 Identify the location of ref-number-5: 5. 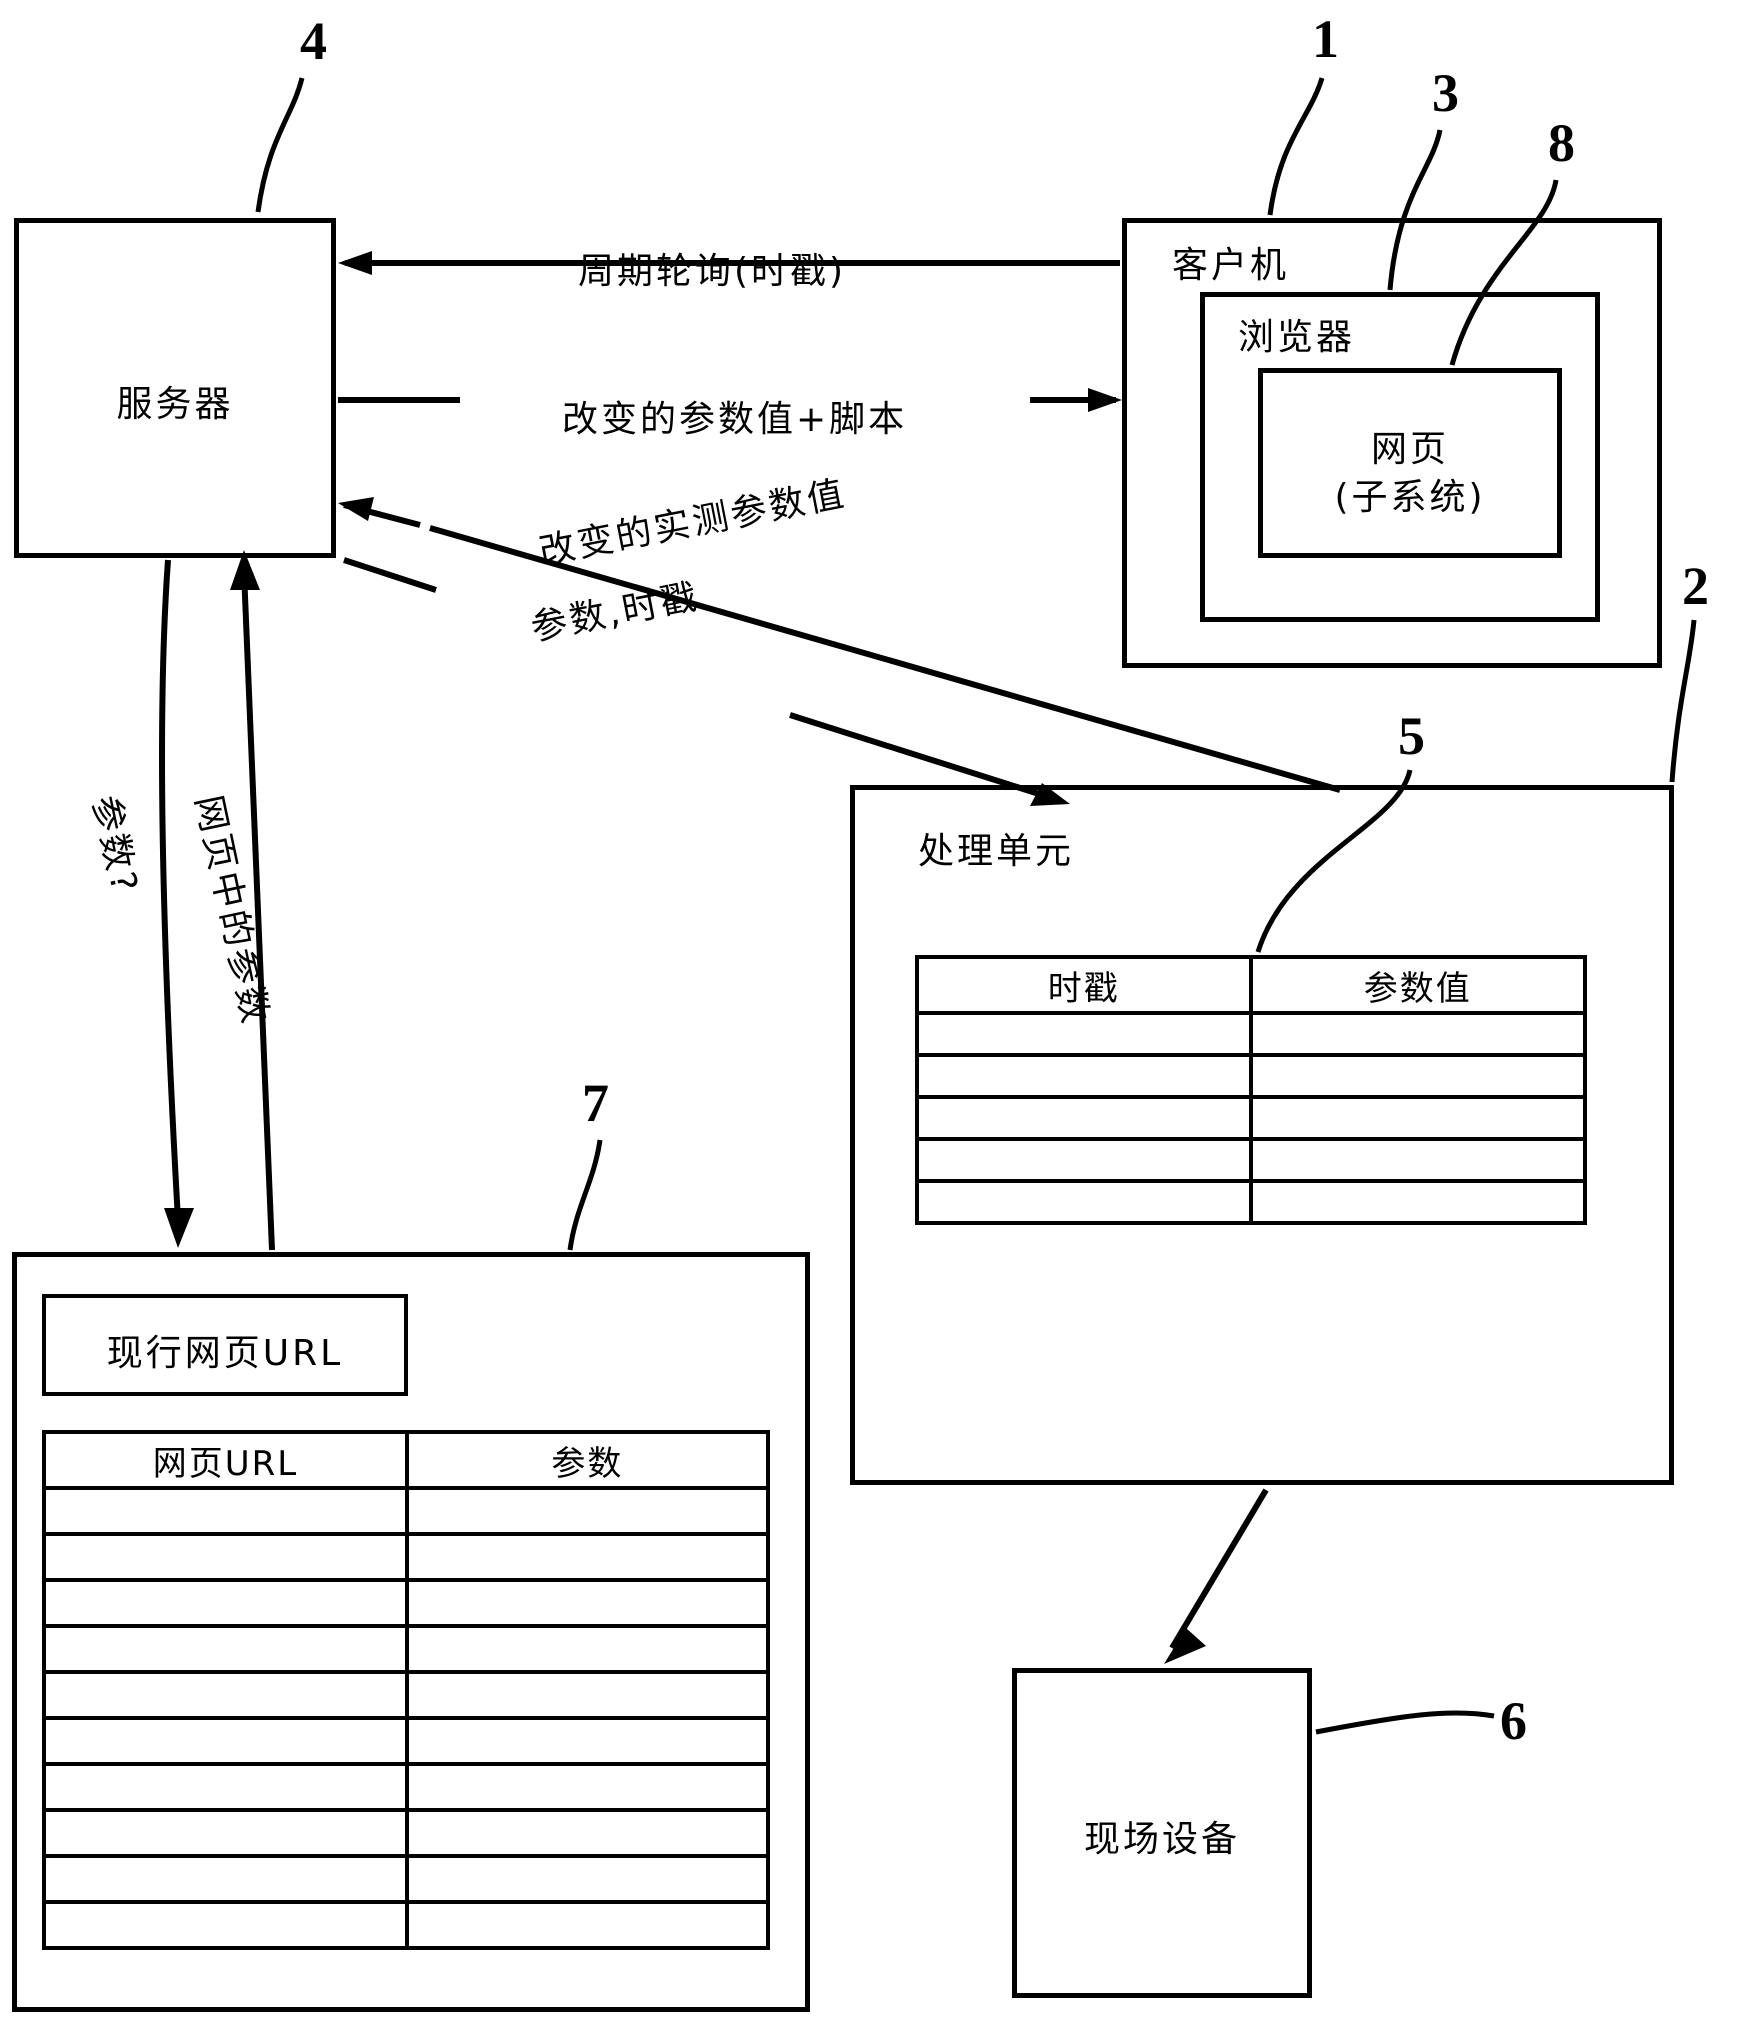
(1411, 736).